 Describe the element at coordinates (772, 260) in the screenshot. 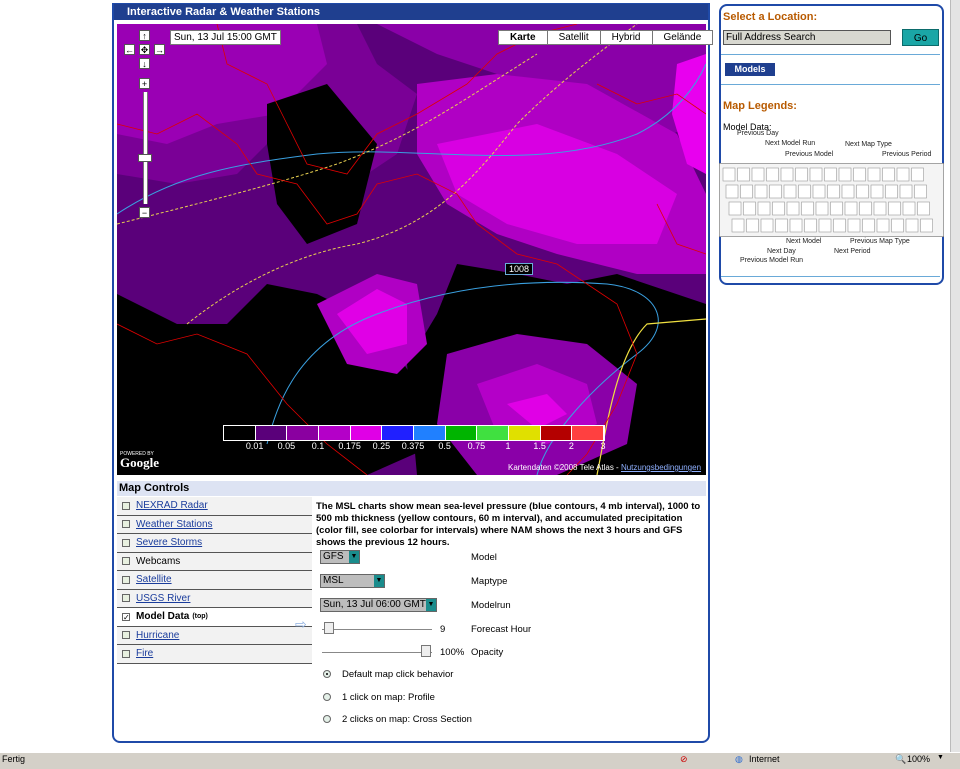

I see `keyboard-legend-label: Previous Model Run` at that location.